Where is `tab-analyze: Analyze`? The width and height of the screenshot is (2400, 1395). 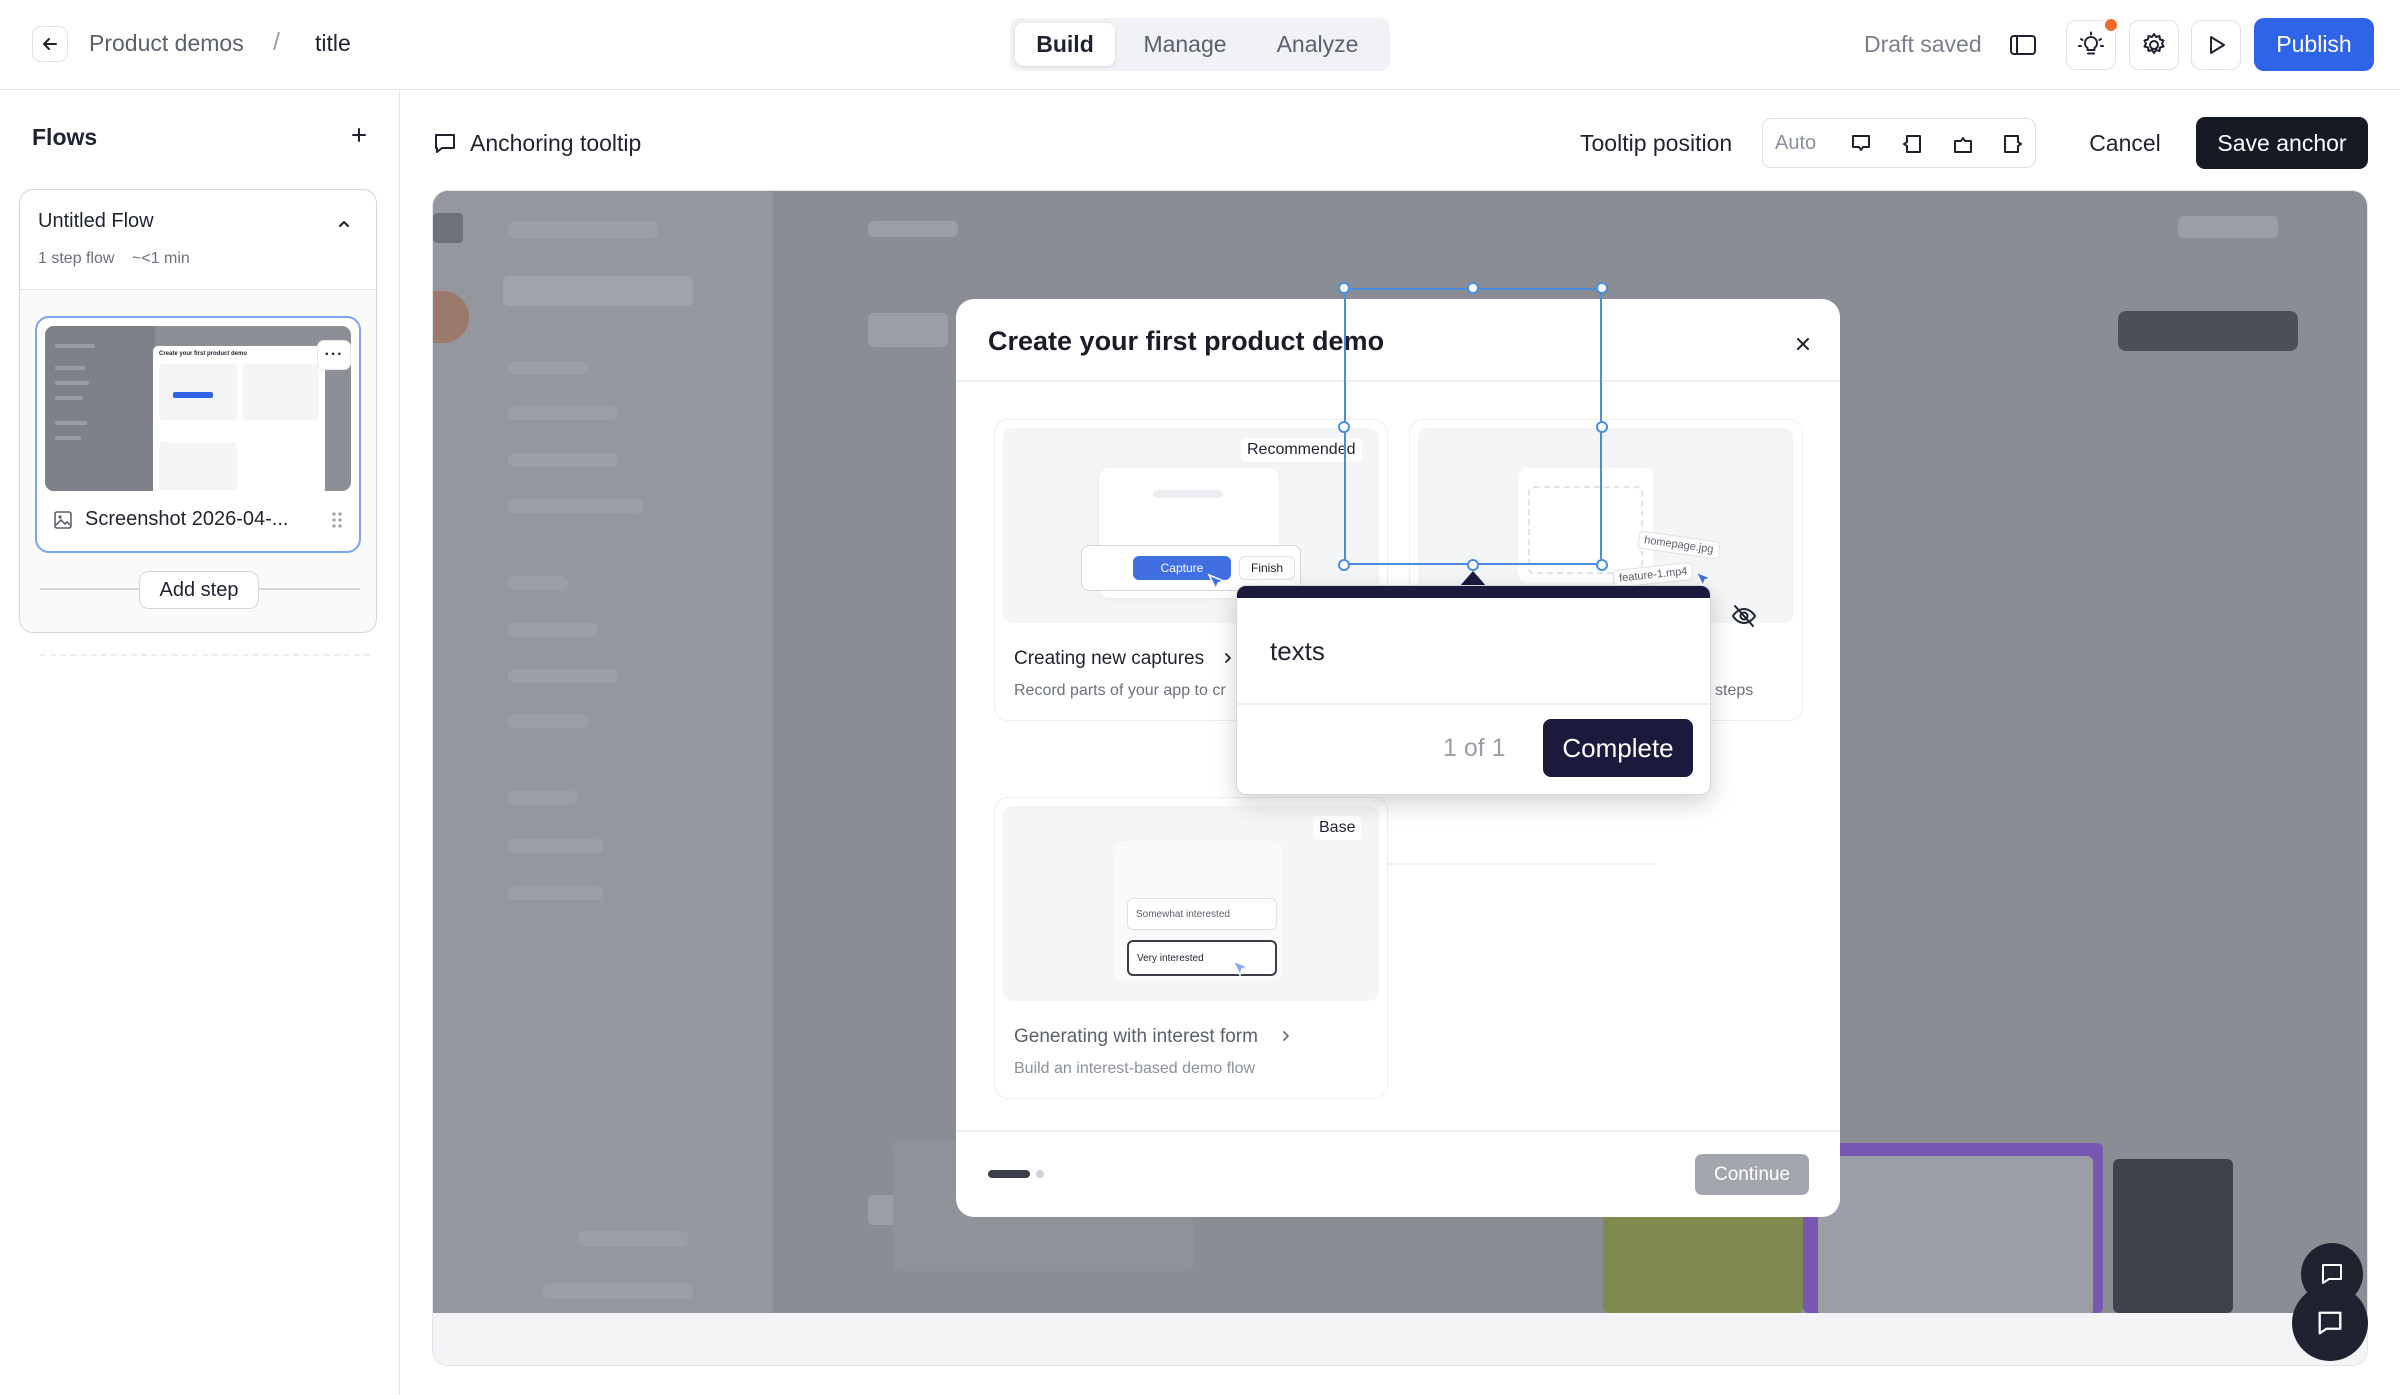 tab-analyze: Analyze is located at coordinates (1317, 44).